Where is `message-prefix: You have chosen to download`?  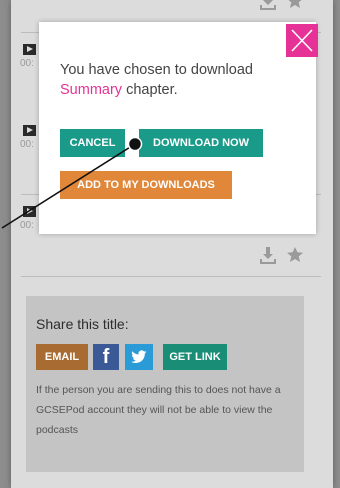 message-prefix: You have chosen to download is located at coordinates (156, 70).